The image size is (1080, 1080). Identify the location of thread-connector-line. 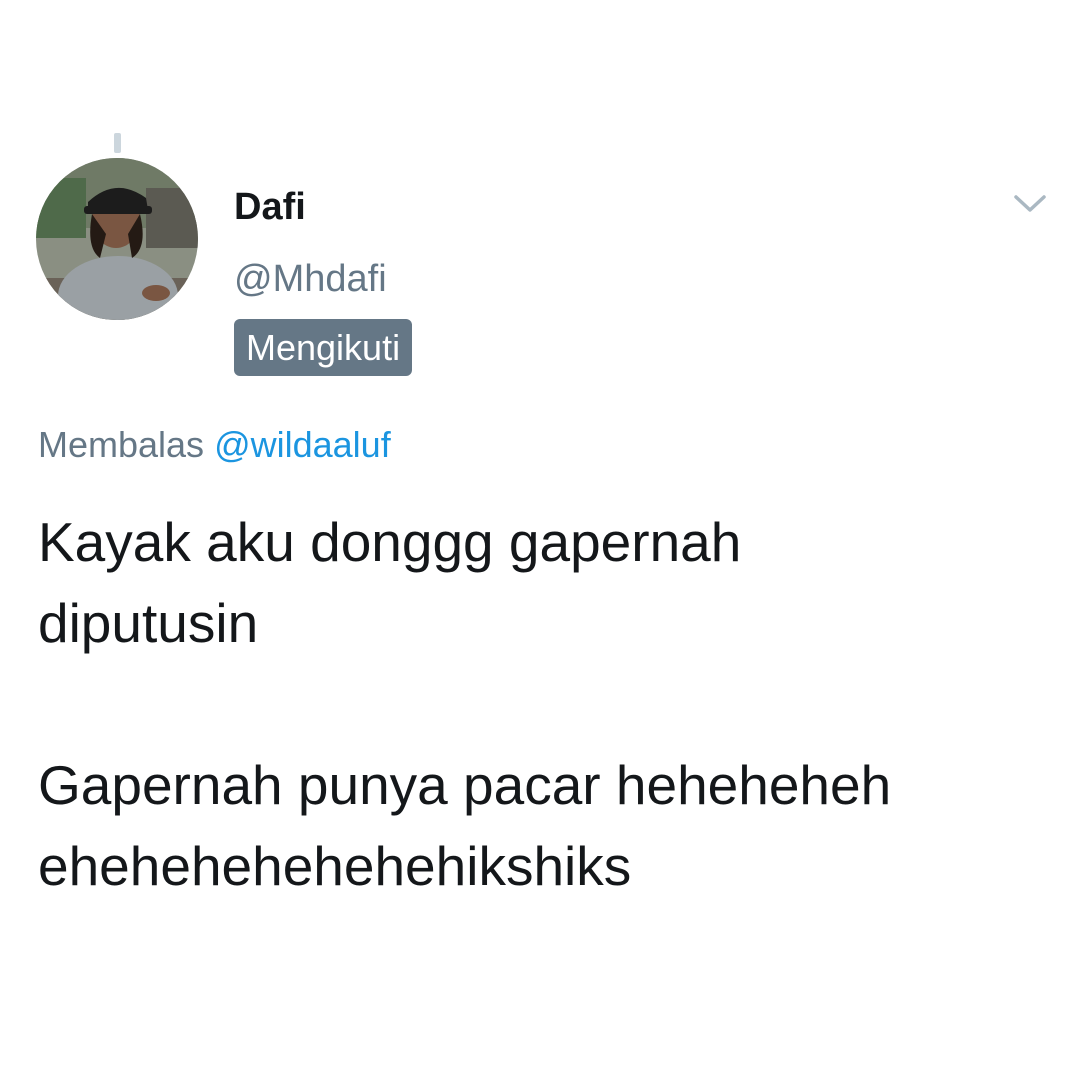
(117, 143).